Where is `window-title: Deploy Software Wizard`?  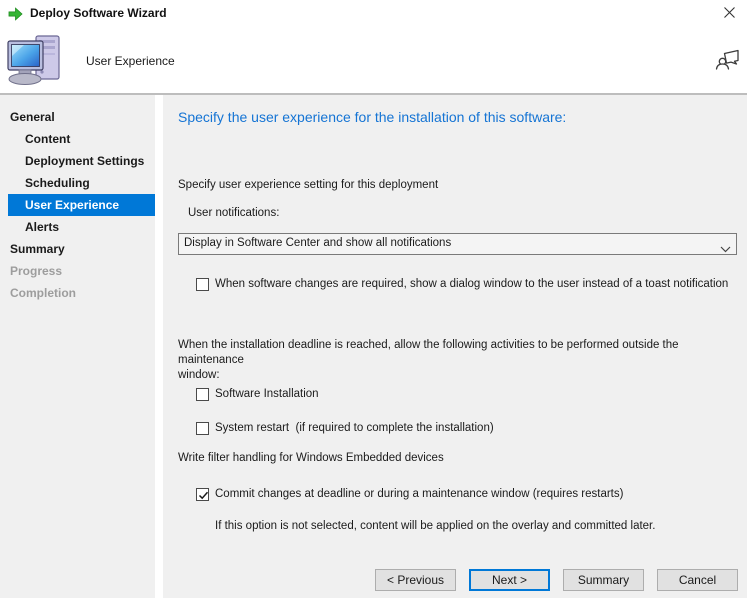 window-title: Deploy Software Wizard is located at coordinates (98, 13).